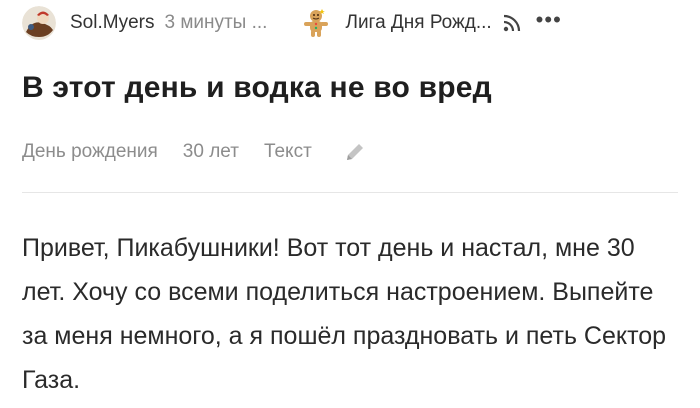  What do you see at coordinates (257, 88) in the screenshot?
I see `post-title: В этот день и водка не во вред` at bounding box center [257, 88].